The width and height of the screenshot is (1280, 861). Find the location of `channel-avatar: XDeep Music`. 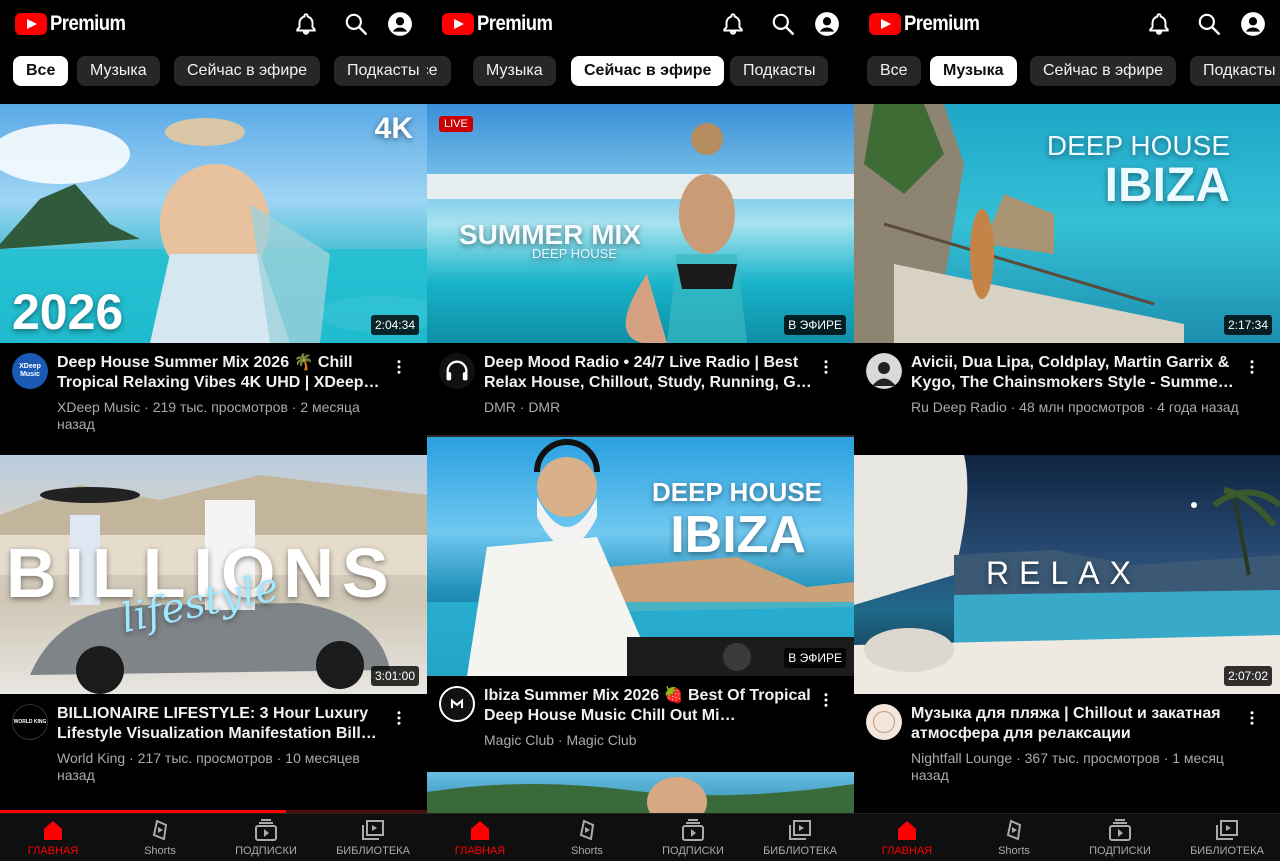

channel-avatar: XDeep Music is located at coordinates (30, 371).